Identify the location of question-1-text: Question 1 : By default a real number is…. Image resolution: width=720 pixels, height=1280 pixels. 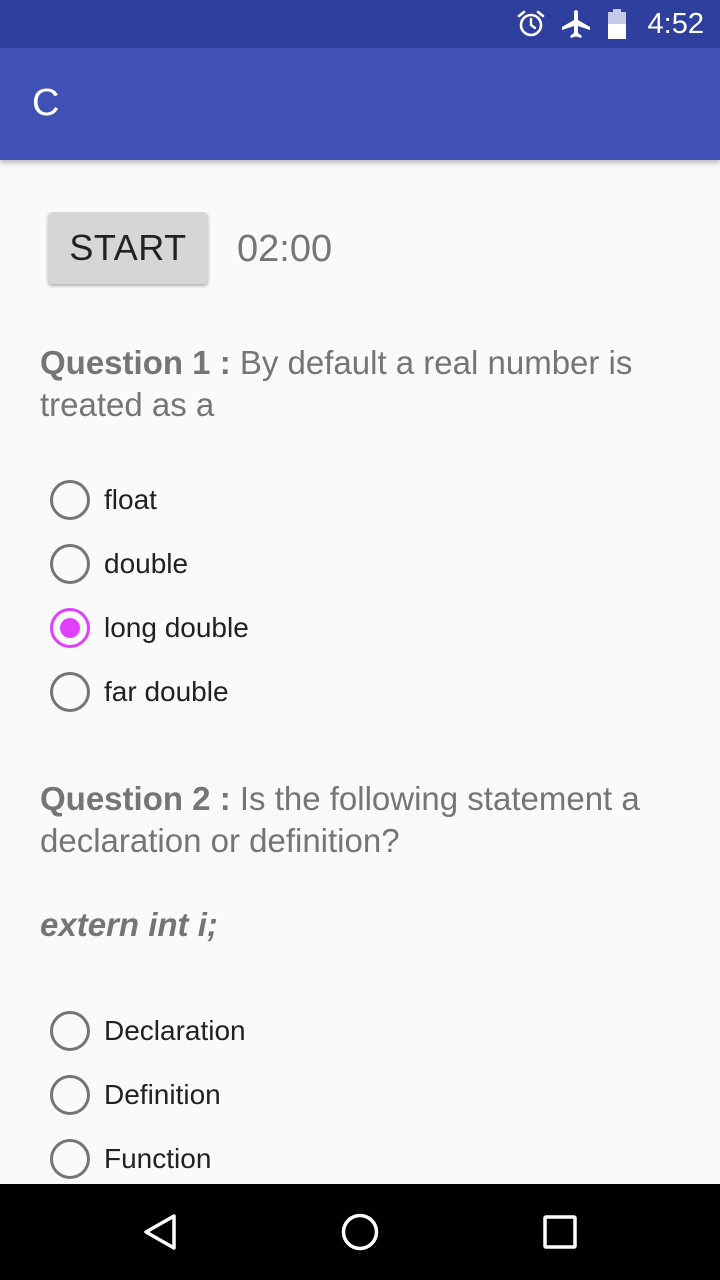
(365, 384).